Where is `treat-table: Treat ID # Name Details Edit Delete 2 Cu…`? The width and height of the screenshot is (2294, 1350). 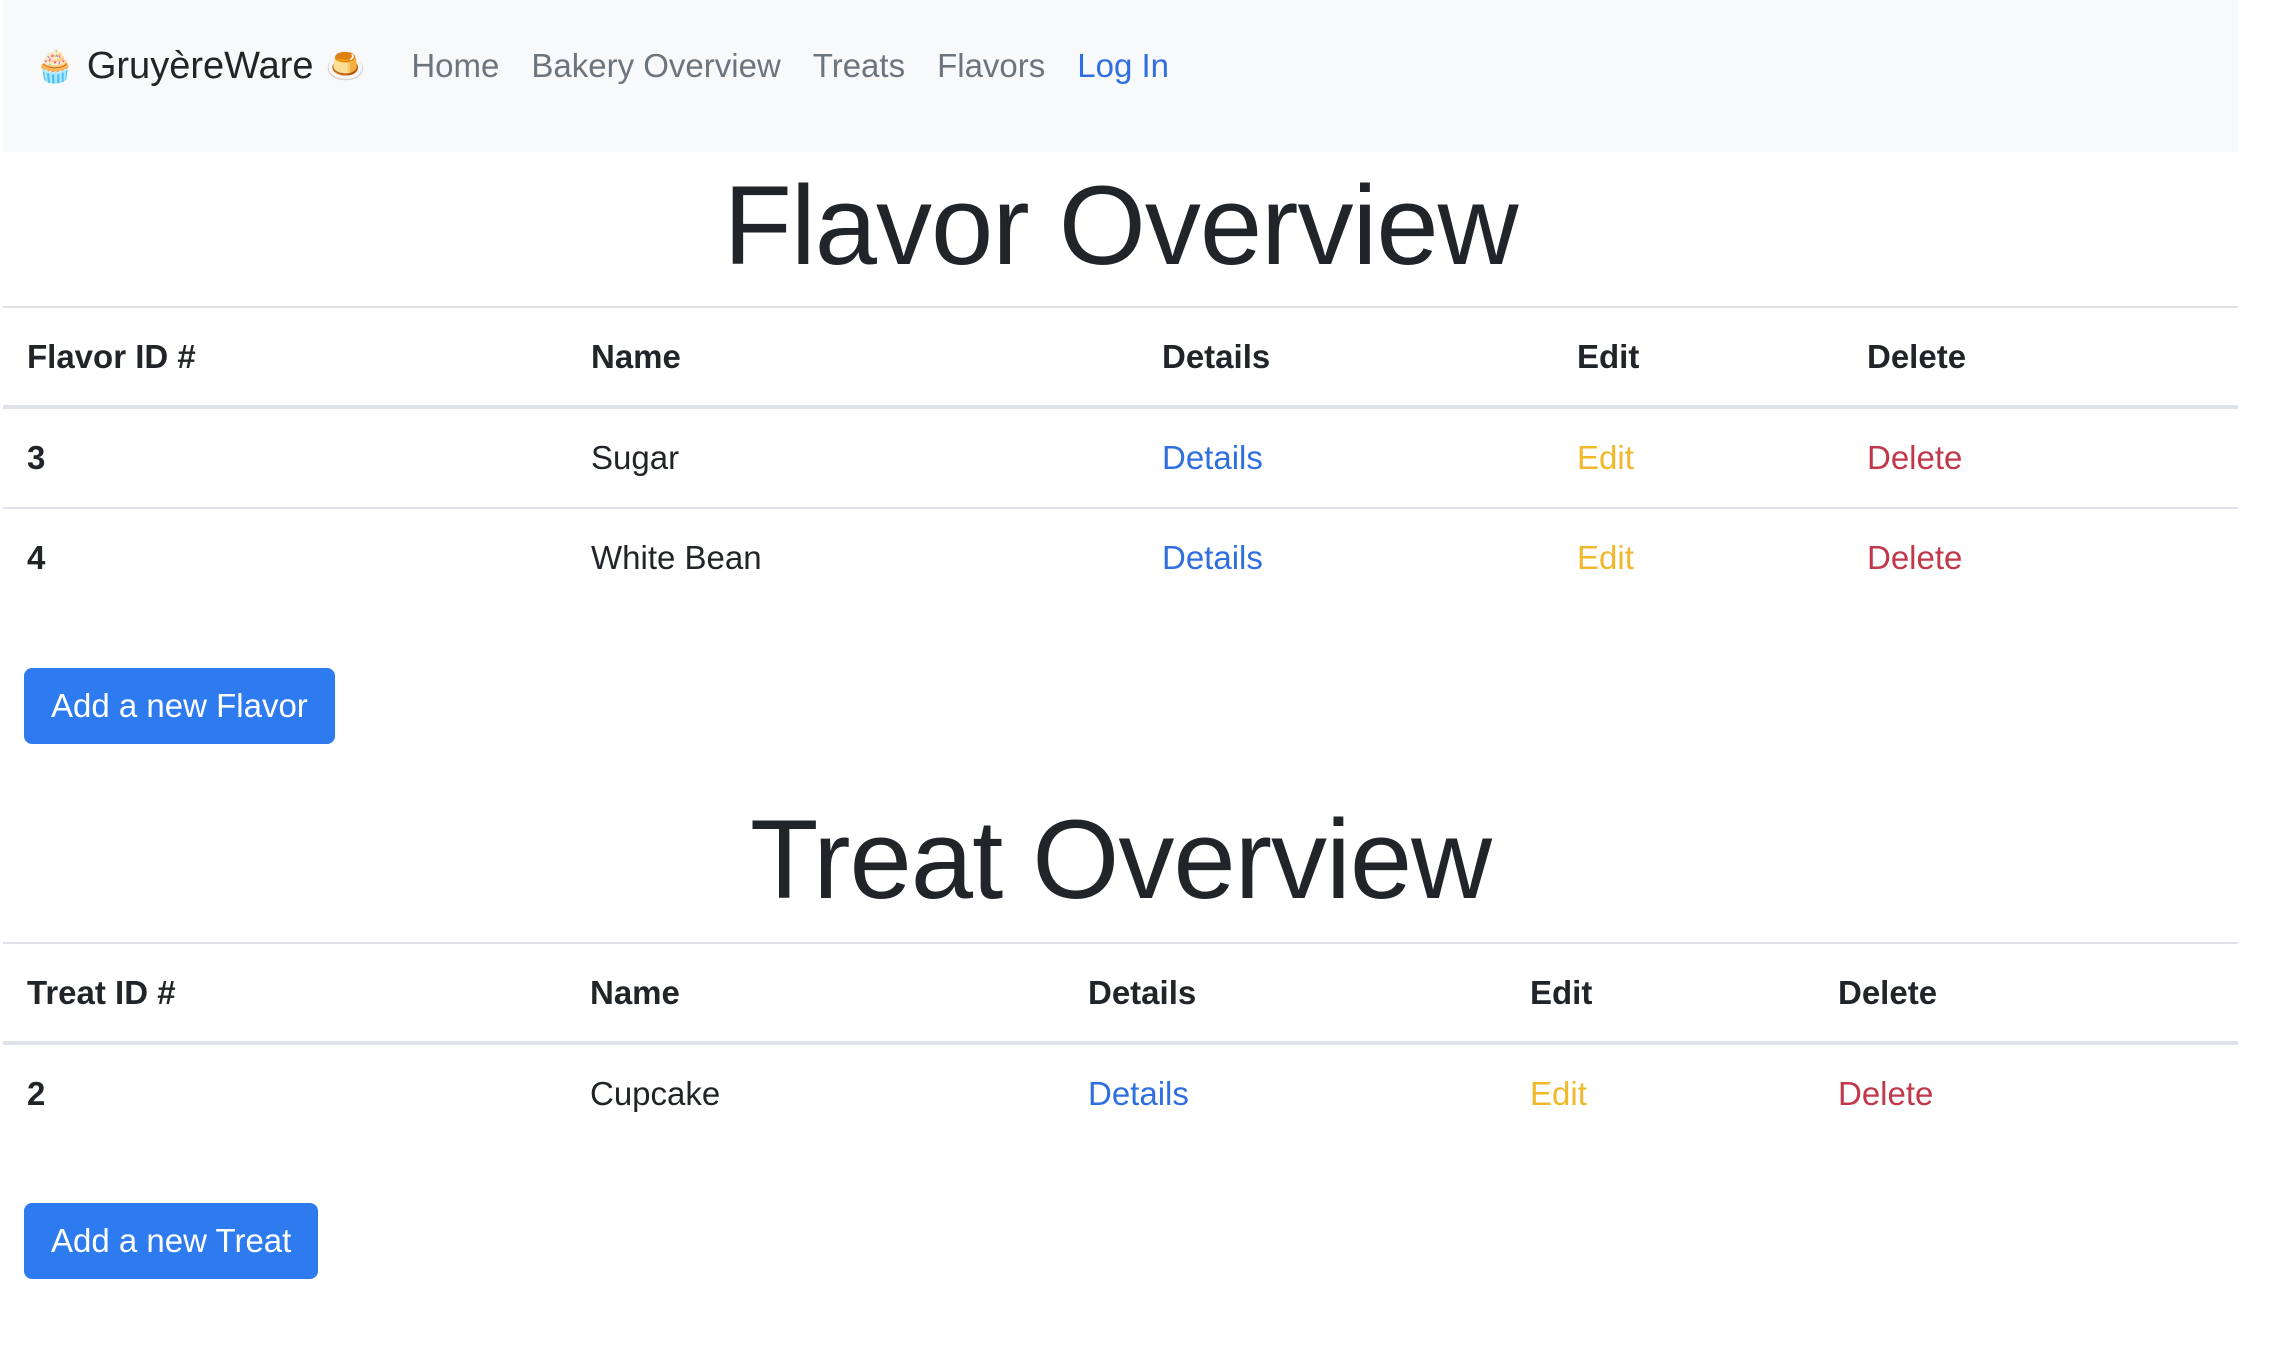
treat-table: Treat ID # Name Details Edit Delete 2 Cu… is located at coordinates (1120, 1042).